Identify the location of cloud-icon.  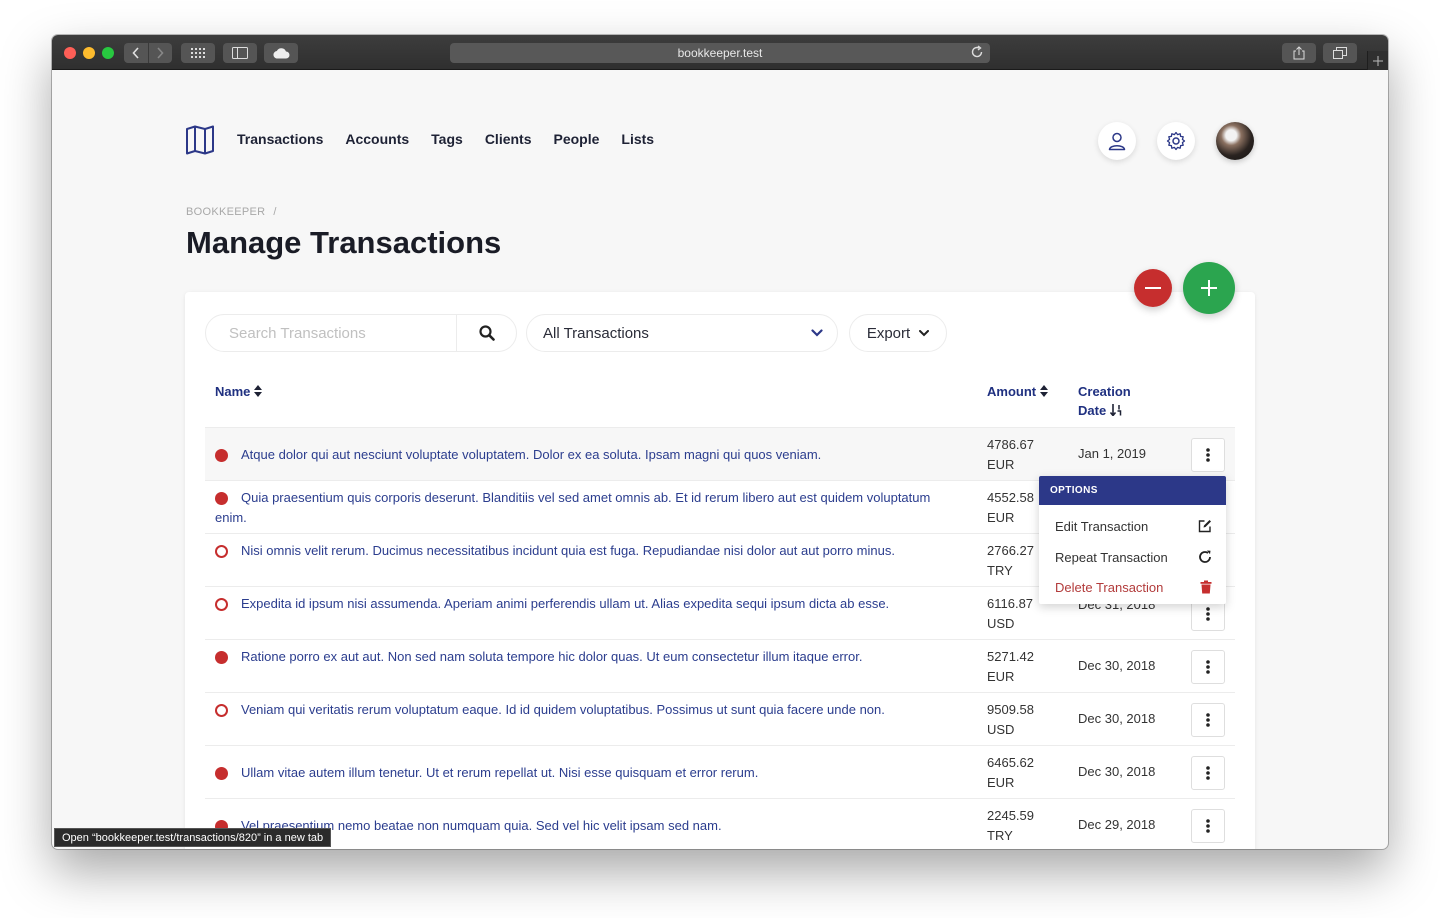
(281, 53).